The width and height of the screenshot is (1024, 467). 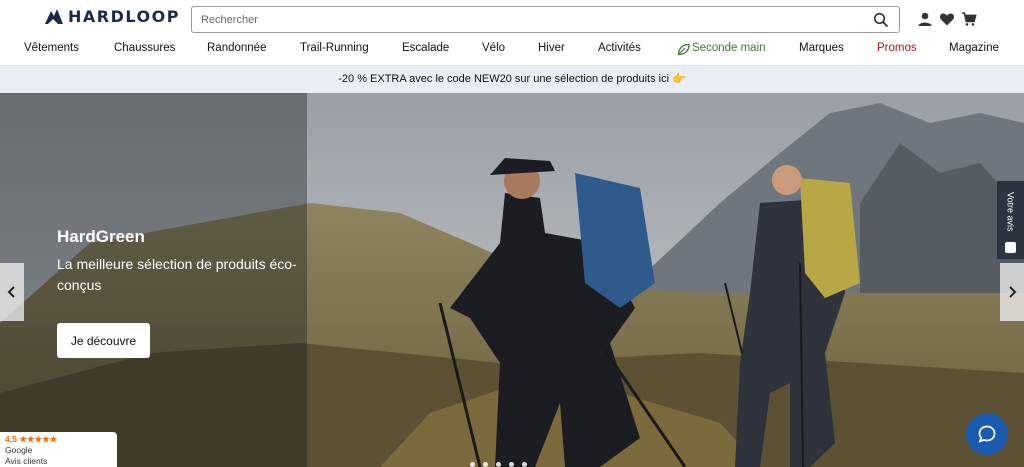 I want to click on review-caption: Avis clients, so click(x=26, y=461).